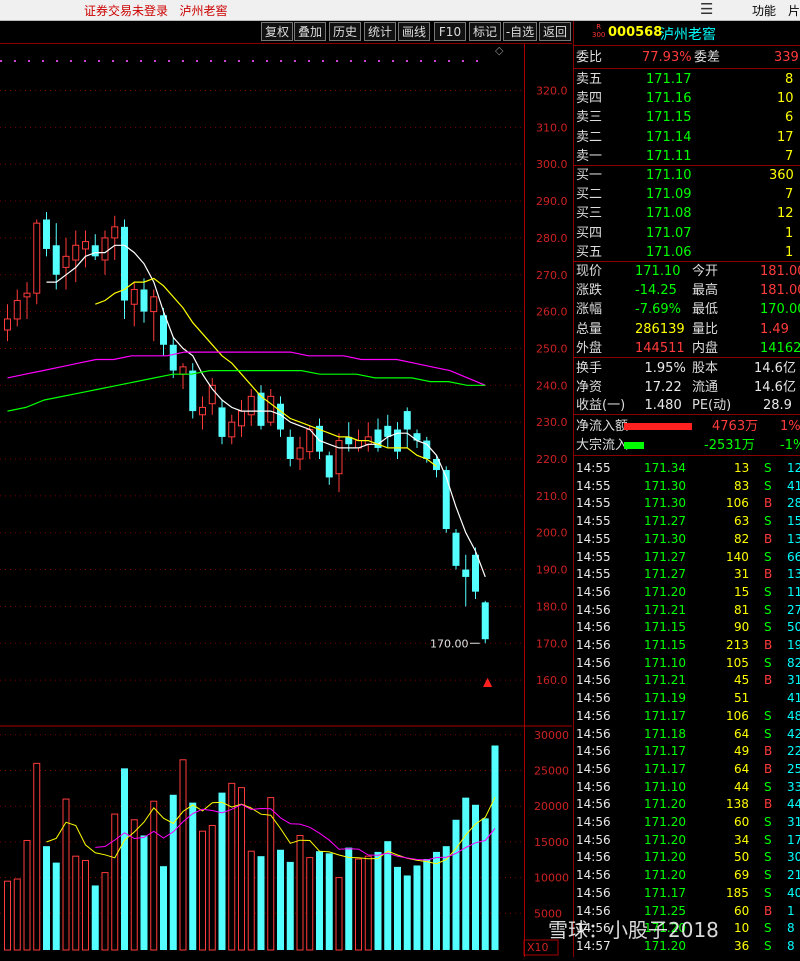  I want to click on tick-count: 48, so click(793, 715).